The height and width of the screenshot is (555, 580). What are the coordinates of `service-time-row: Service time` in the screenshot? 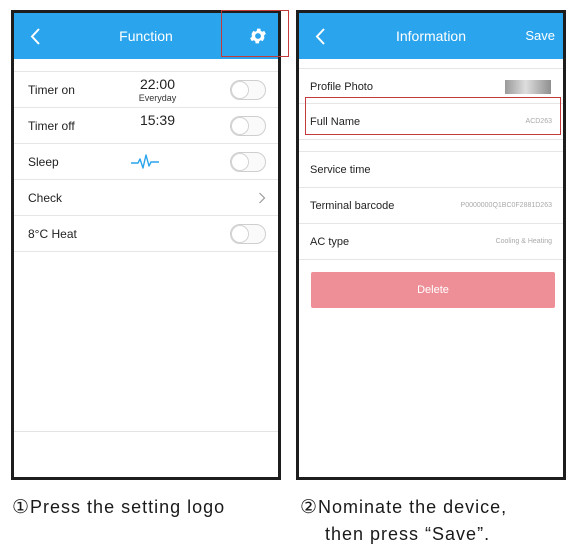 It's located at (431, 170).